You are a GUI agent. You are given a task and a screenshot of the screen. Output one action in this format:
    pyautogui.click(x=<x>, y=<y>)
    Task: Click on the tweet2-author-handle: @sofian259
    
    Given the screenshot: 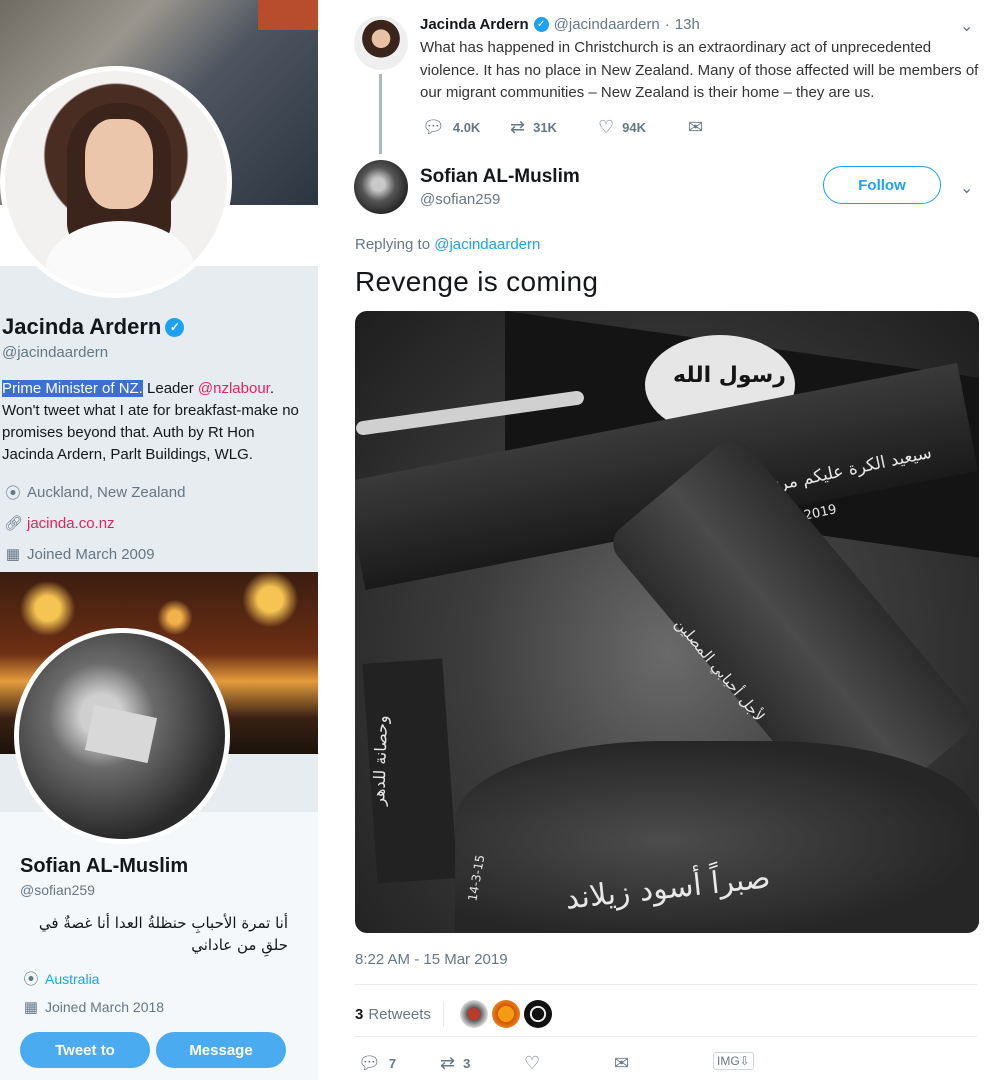 What is the action you would take?
    pyautogui.click(x=460, y=199)
    